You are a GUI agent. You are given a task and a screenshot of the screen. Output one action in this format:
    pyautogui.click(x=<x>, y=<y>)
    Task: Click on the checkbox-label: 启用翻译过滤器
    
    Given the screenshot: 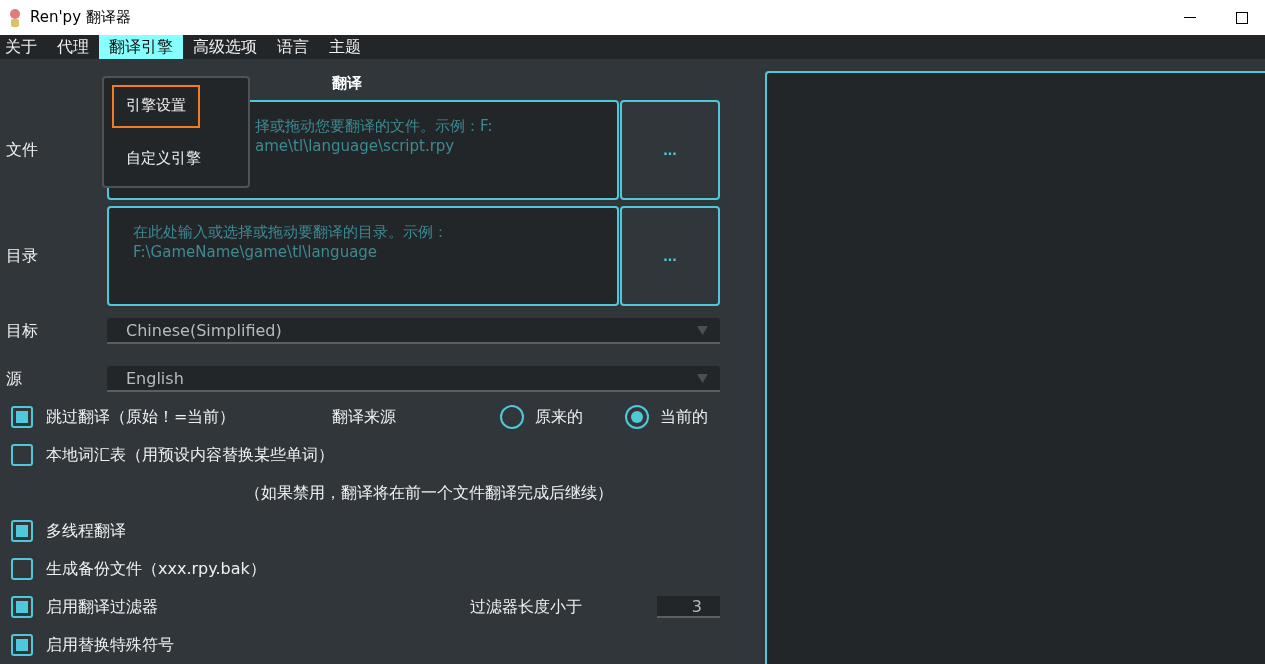 What is the action you would take?
    pyautogui.click(x=102, y=607)
    